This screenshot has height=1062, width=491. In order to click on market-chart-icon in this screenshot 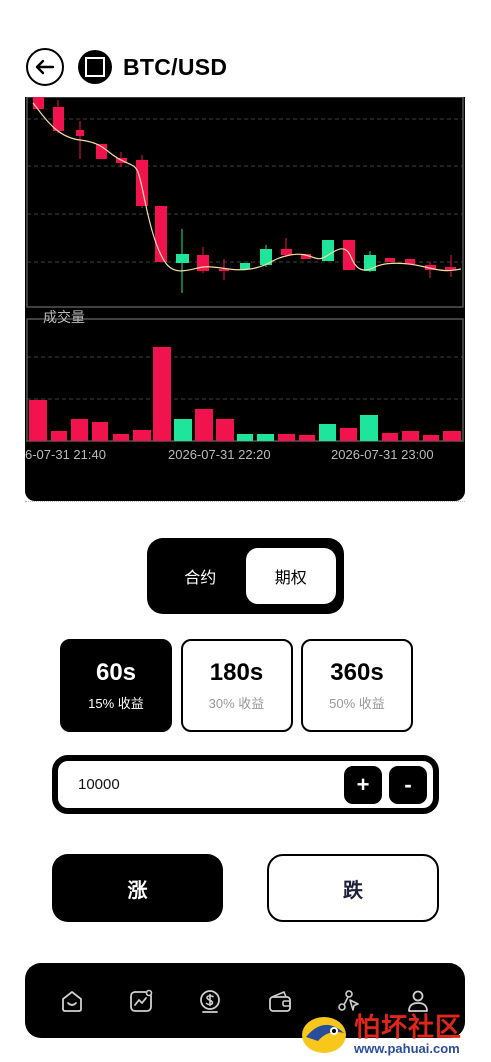, I will do `click(141, 1000)`.